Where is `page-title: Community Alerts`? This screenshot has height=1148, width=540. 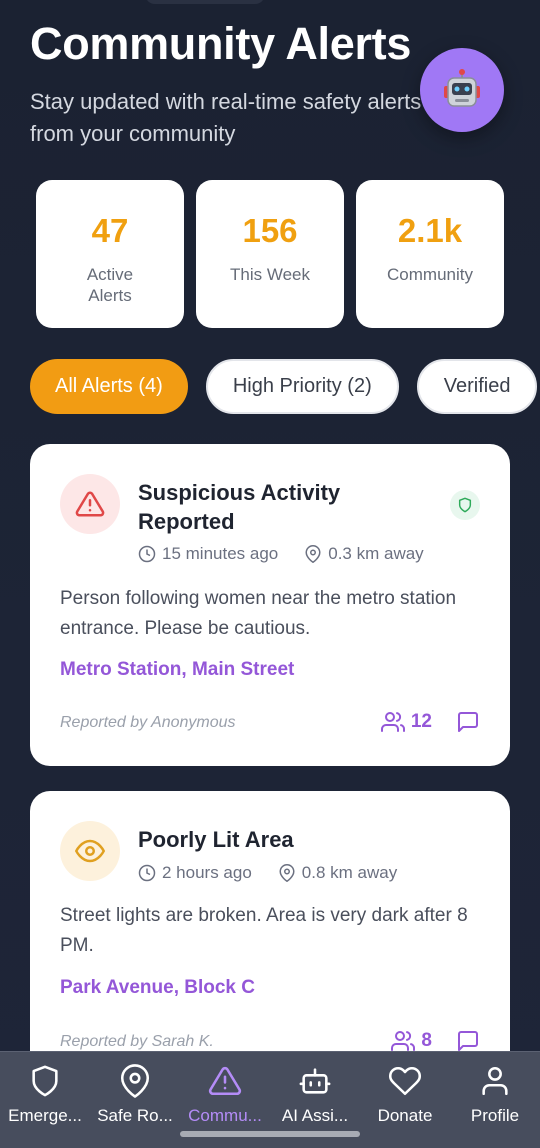 page-title: Community Alerts is located at coordinates (221, 43).